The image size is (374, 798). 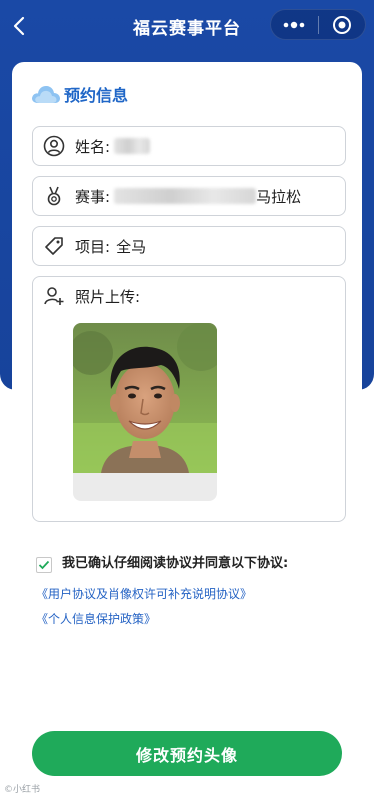 What do you see at coordinates (191, 619) in the screenshot?
I see `privacy-policy-link: 《个人信息保护政策》` at bounding box center [191, 619].